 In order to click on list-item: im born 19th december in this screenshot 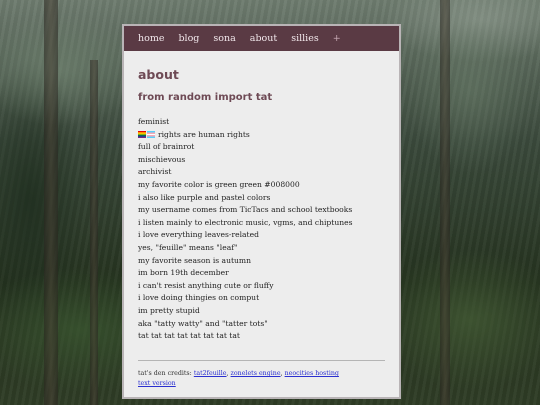, I will do `click(183, 273)`.